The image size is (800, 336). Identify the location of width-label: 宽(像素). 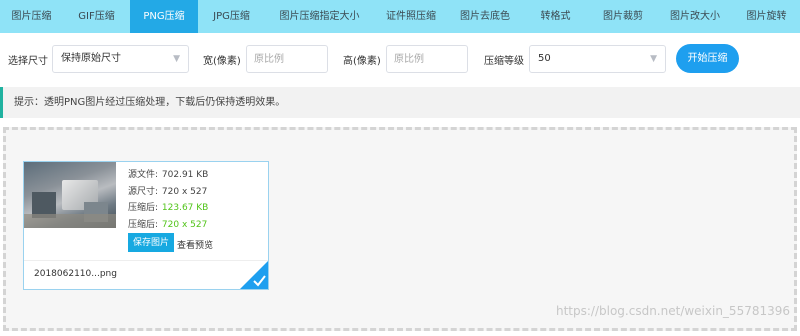
(222, 61).